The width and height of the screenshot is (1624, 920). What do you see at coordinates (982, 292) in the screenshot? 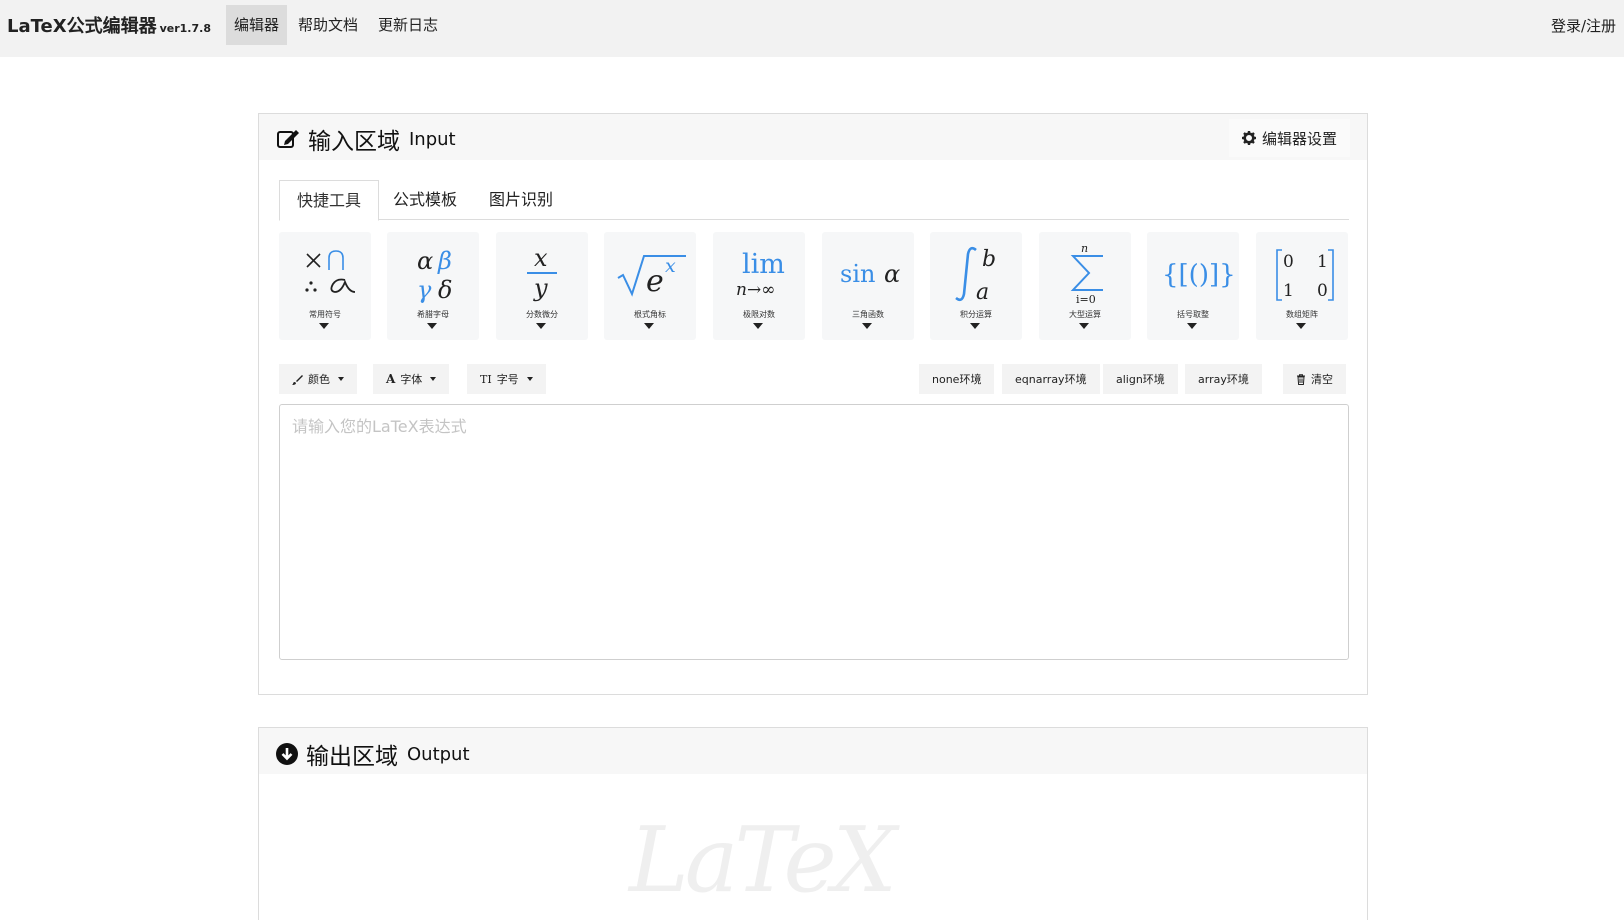
I see `svg-text: a` at bounding box center [982, 292].